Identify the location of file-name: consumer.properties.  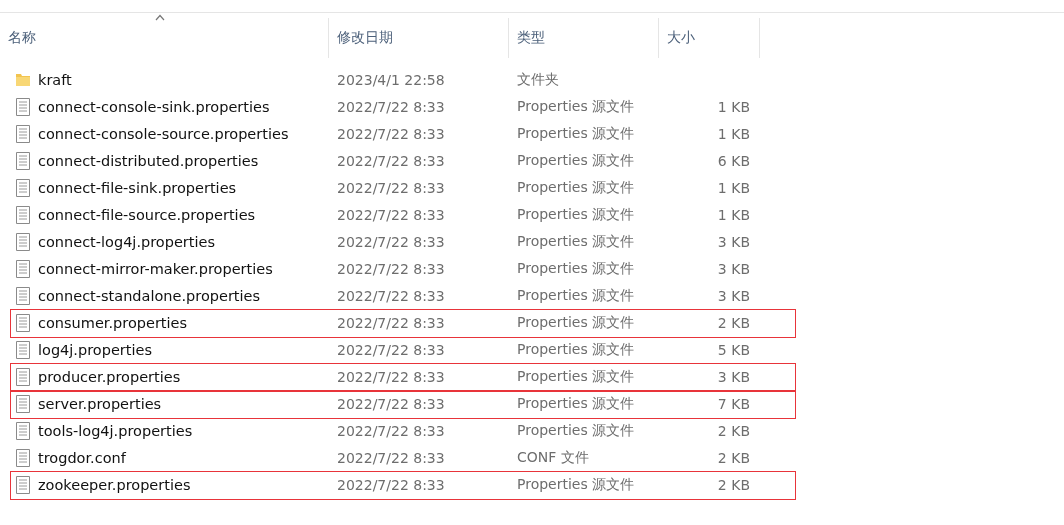
(113, 322).